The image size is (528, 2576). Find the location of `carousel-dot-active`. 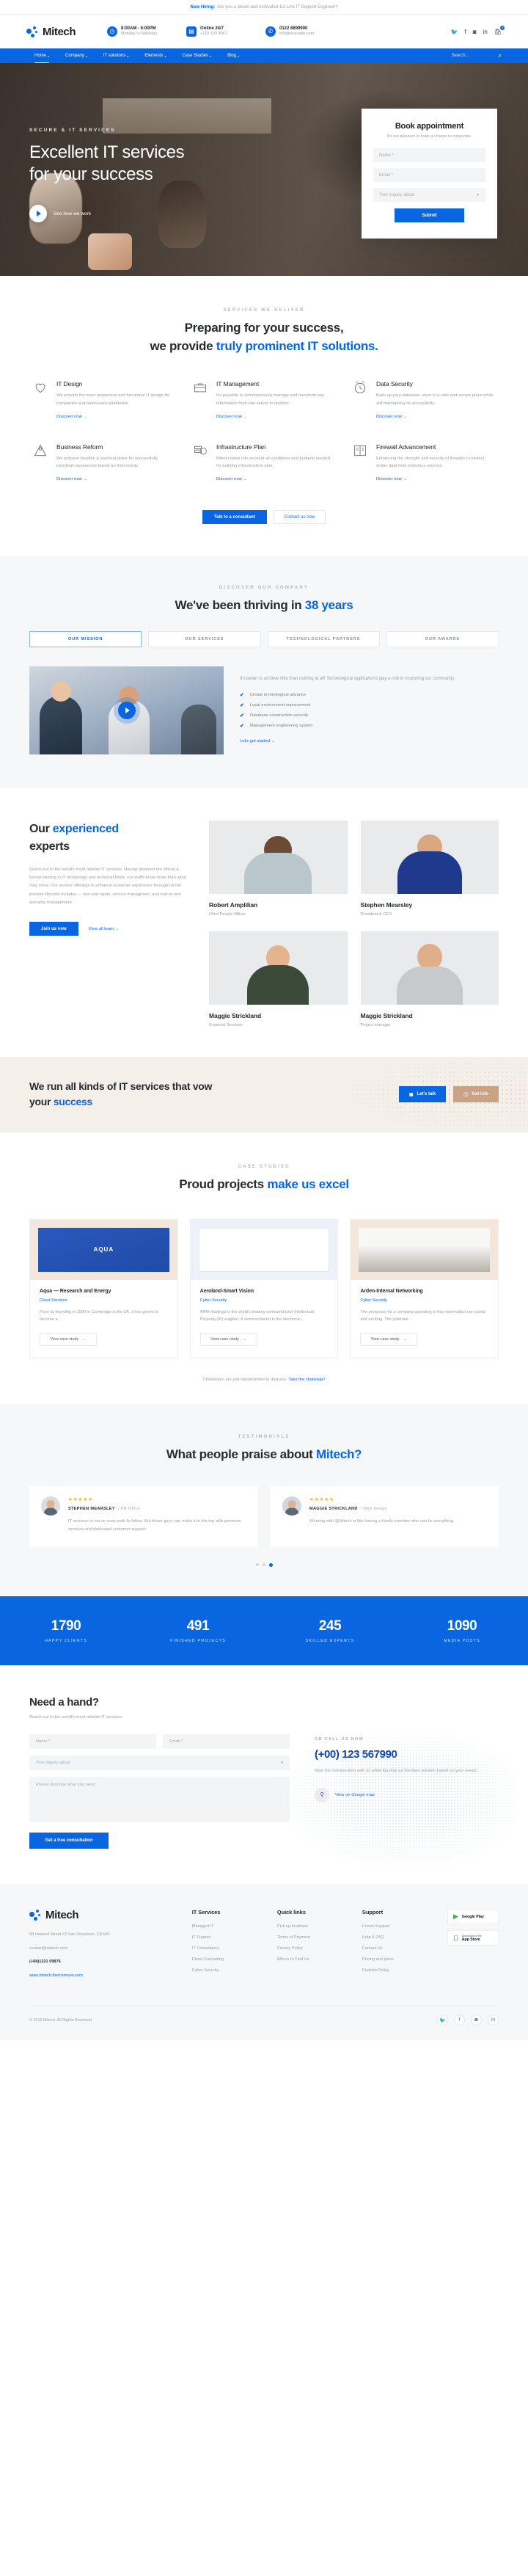

carousel-dot-active is located at coordinates (270, 1565).